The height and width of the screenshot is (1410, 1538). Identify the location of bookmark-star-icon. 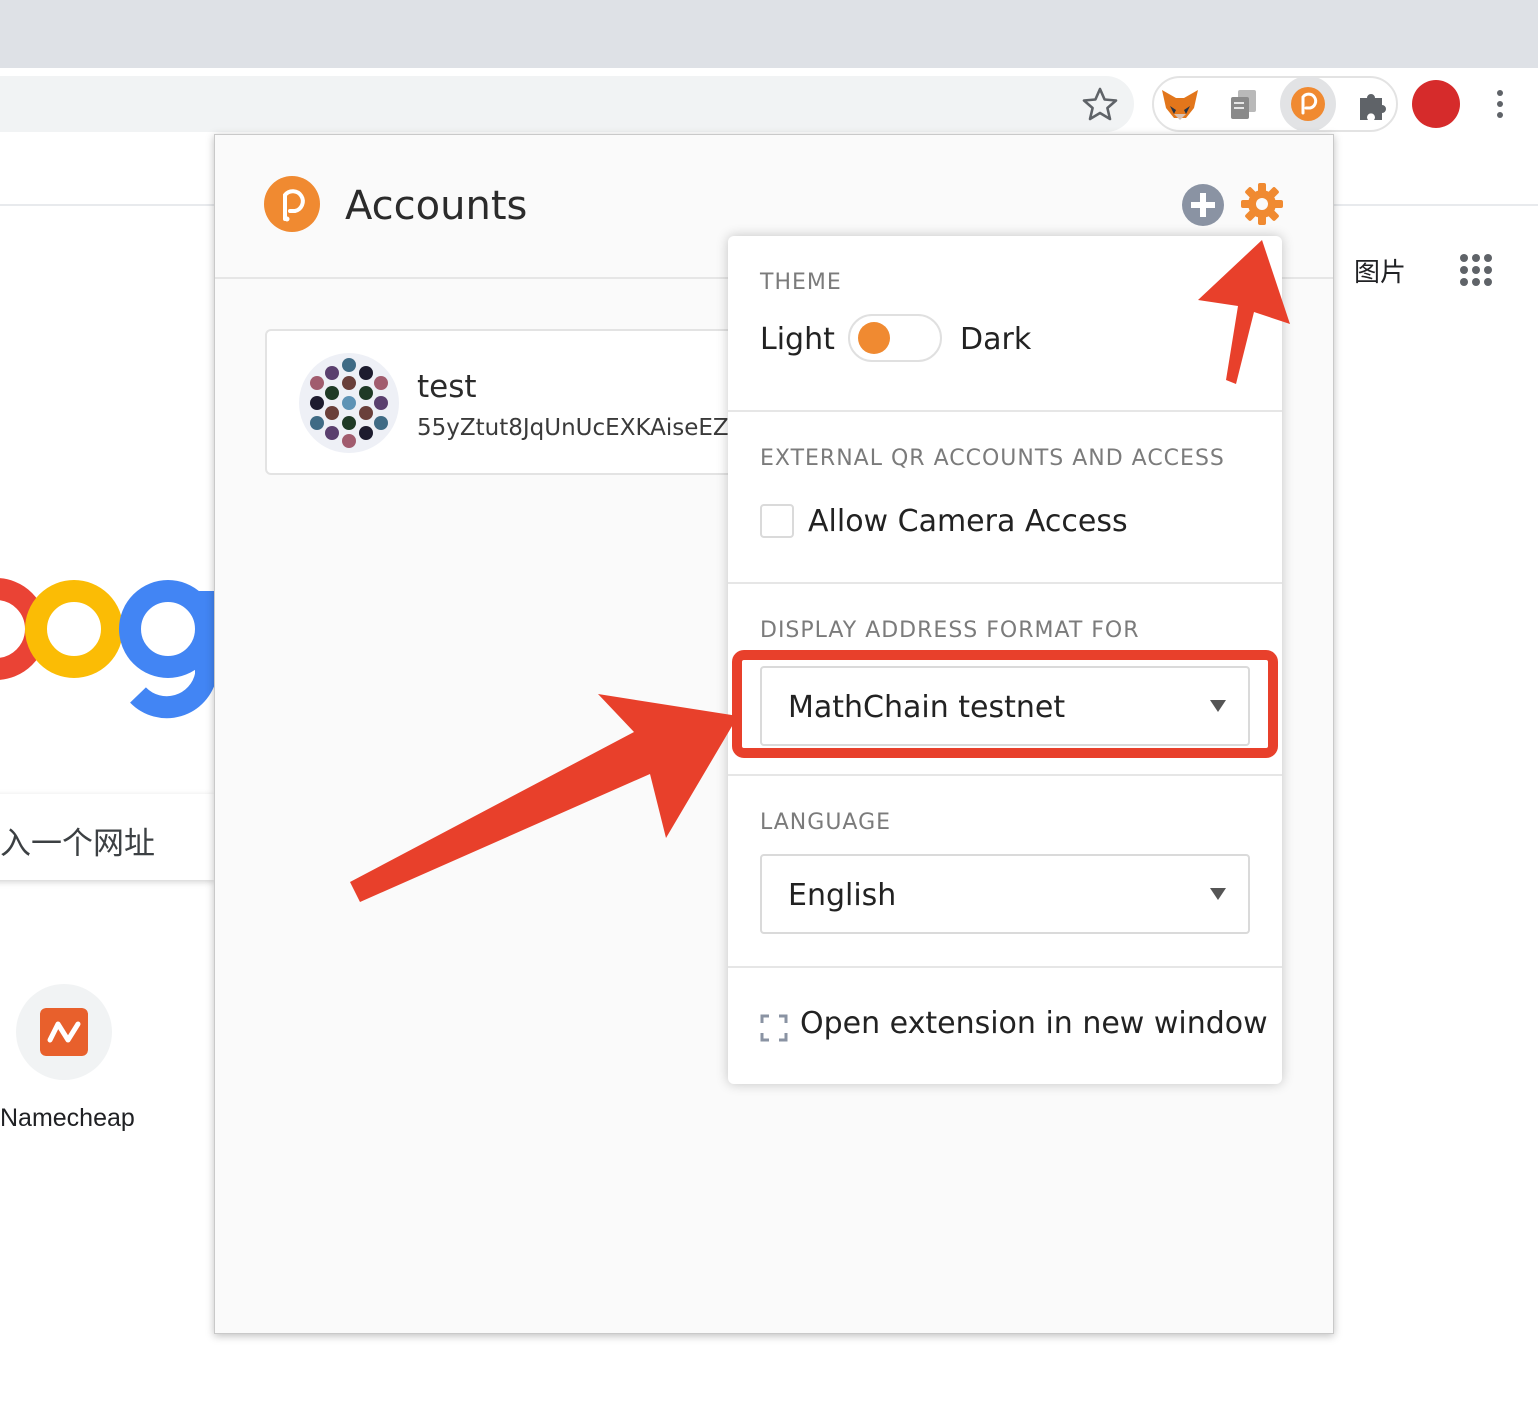
(1100, 104).